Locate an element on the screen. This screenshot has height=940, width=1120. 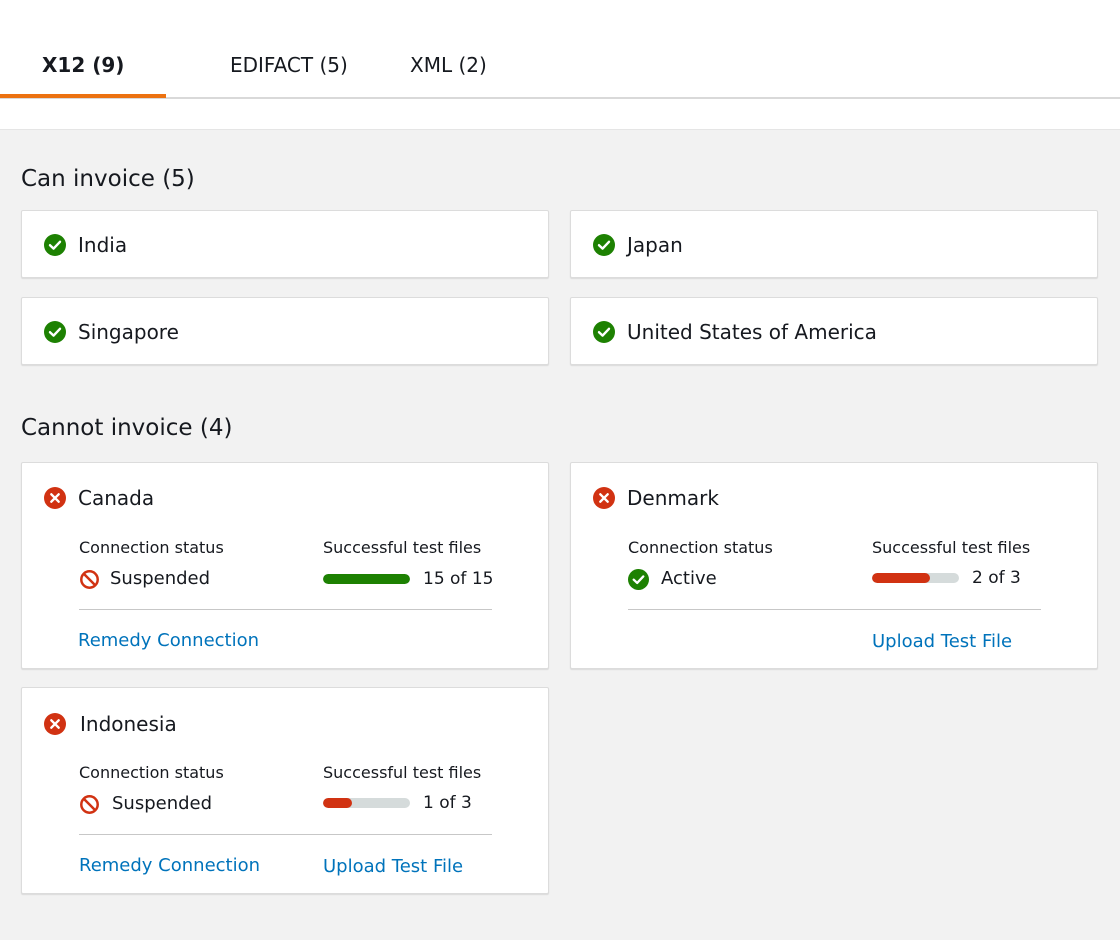
card-header: Denmark is located at coordinates (656, 498).